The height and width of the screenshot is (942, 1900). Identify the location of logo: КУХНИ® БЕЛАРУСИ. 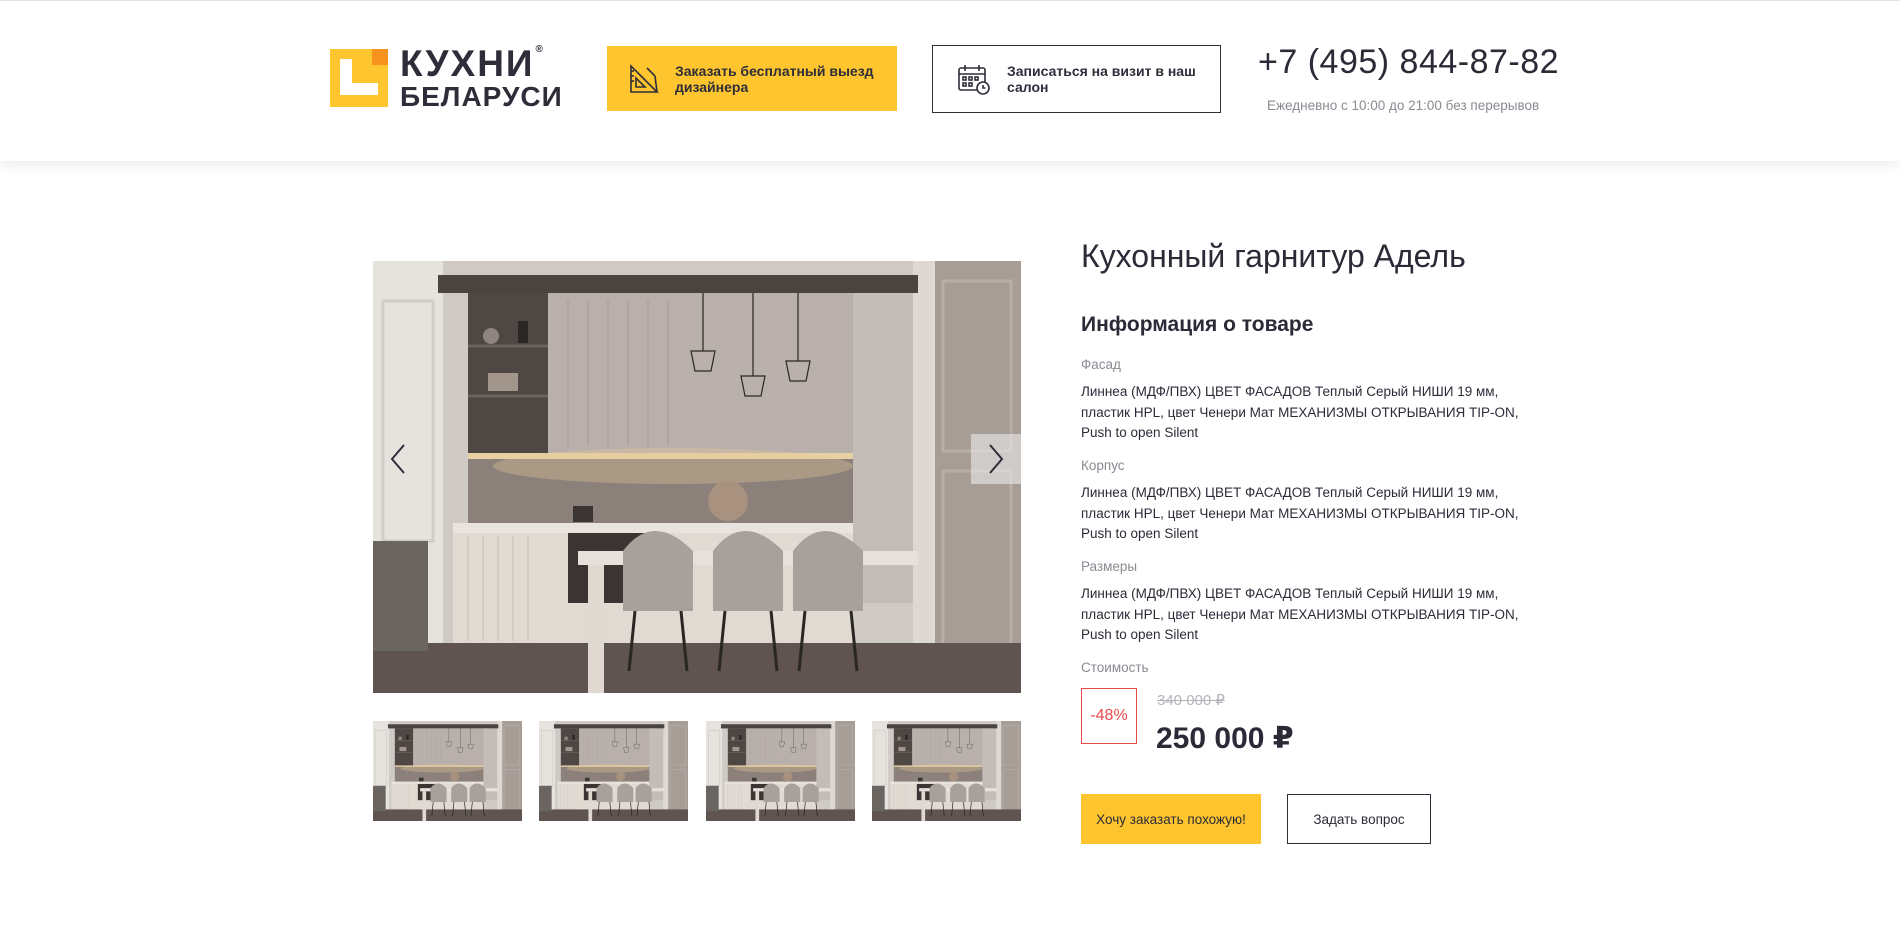
(450, 78).